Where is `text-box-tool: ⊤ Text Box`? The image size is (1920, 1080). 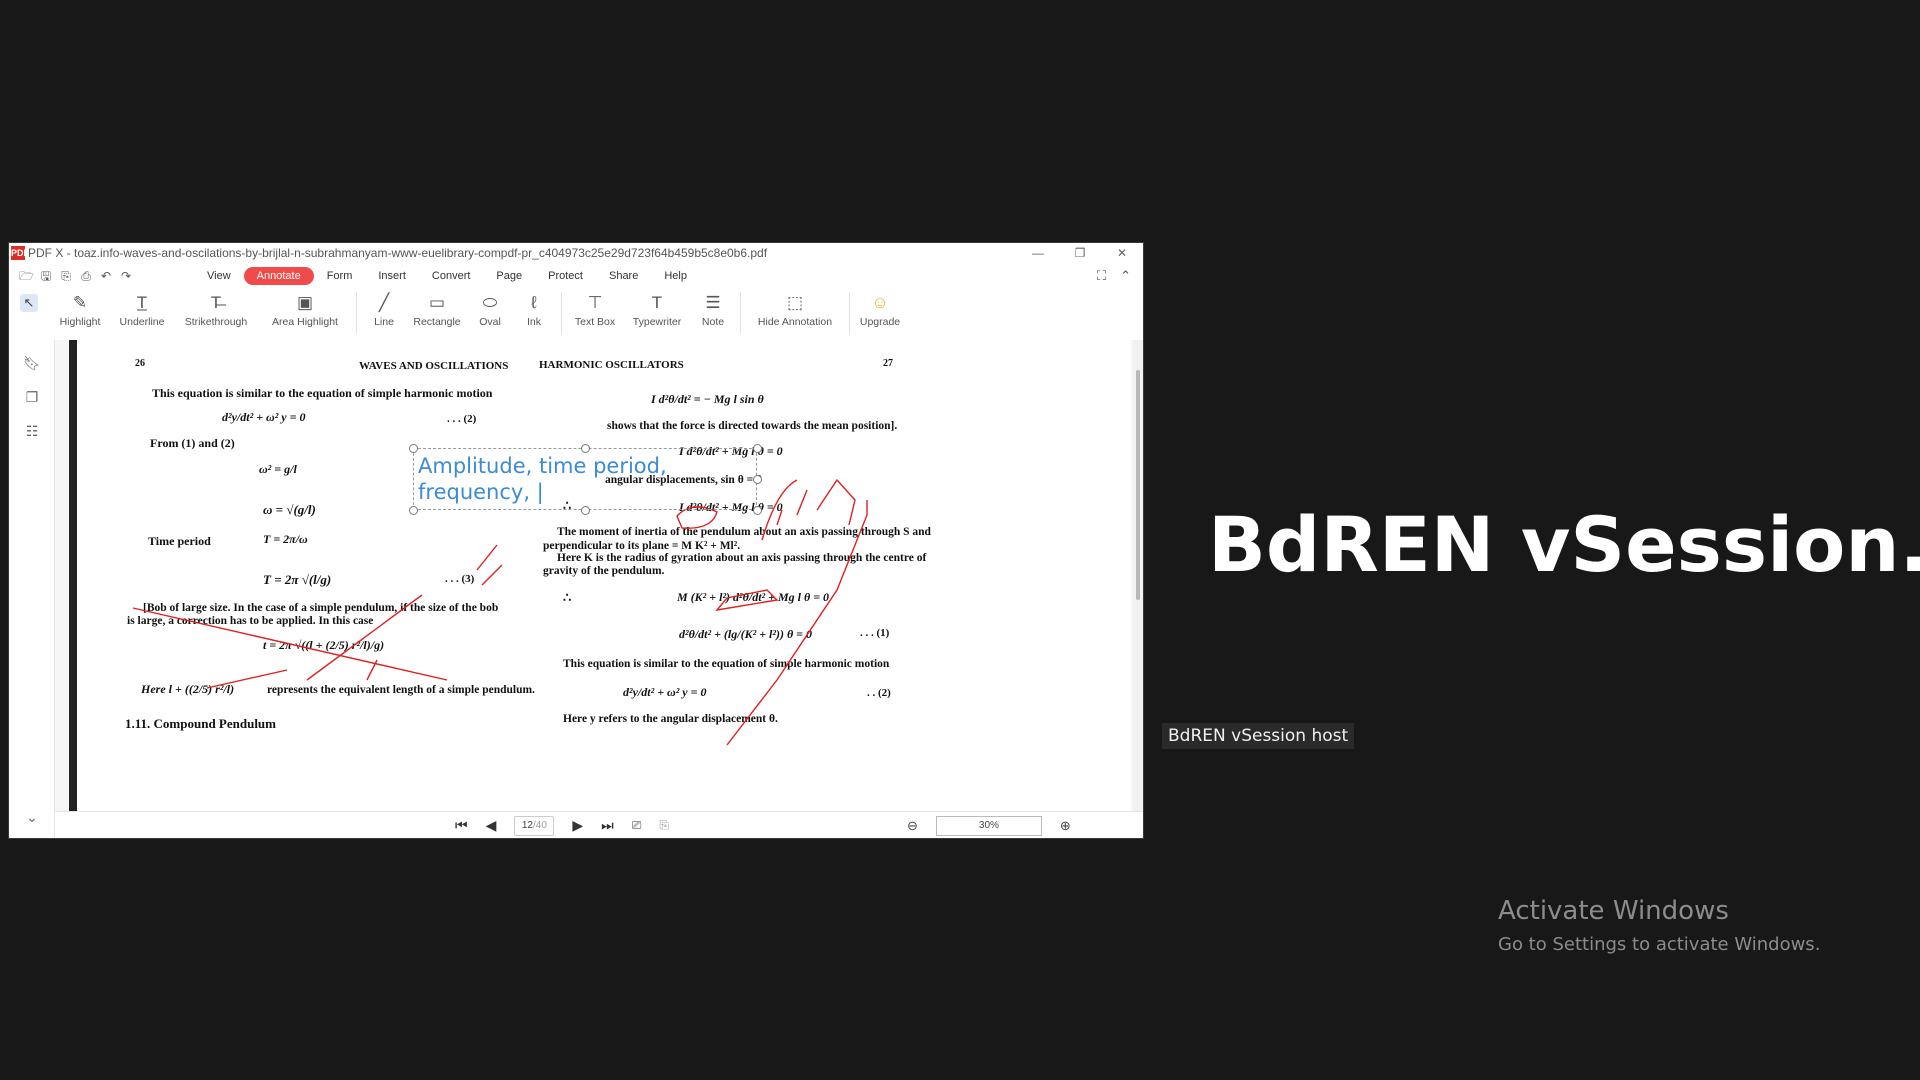
text-box-tool: ⊤ Text Box is located at coordinates (595, 312).